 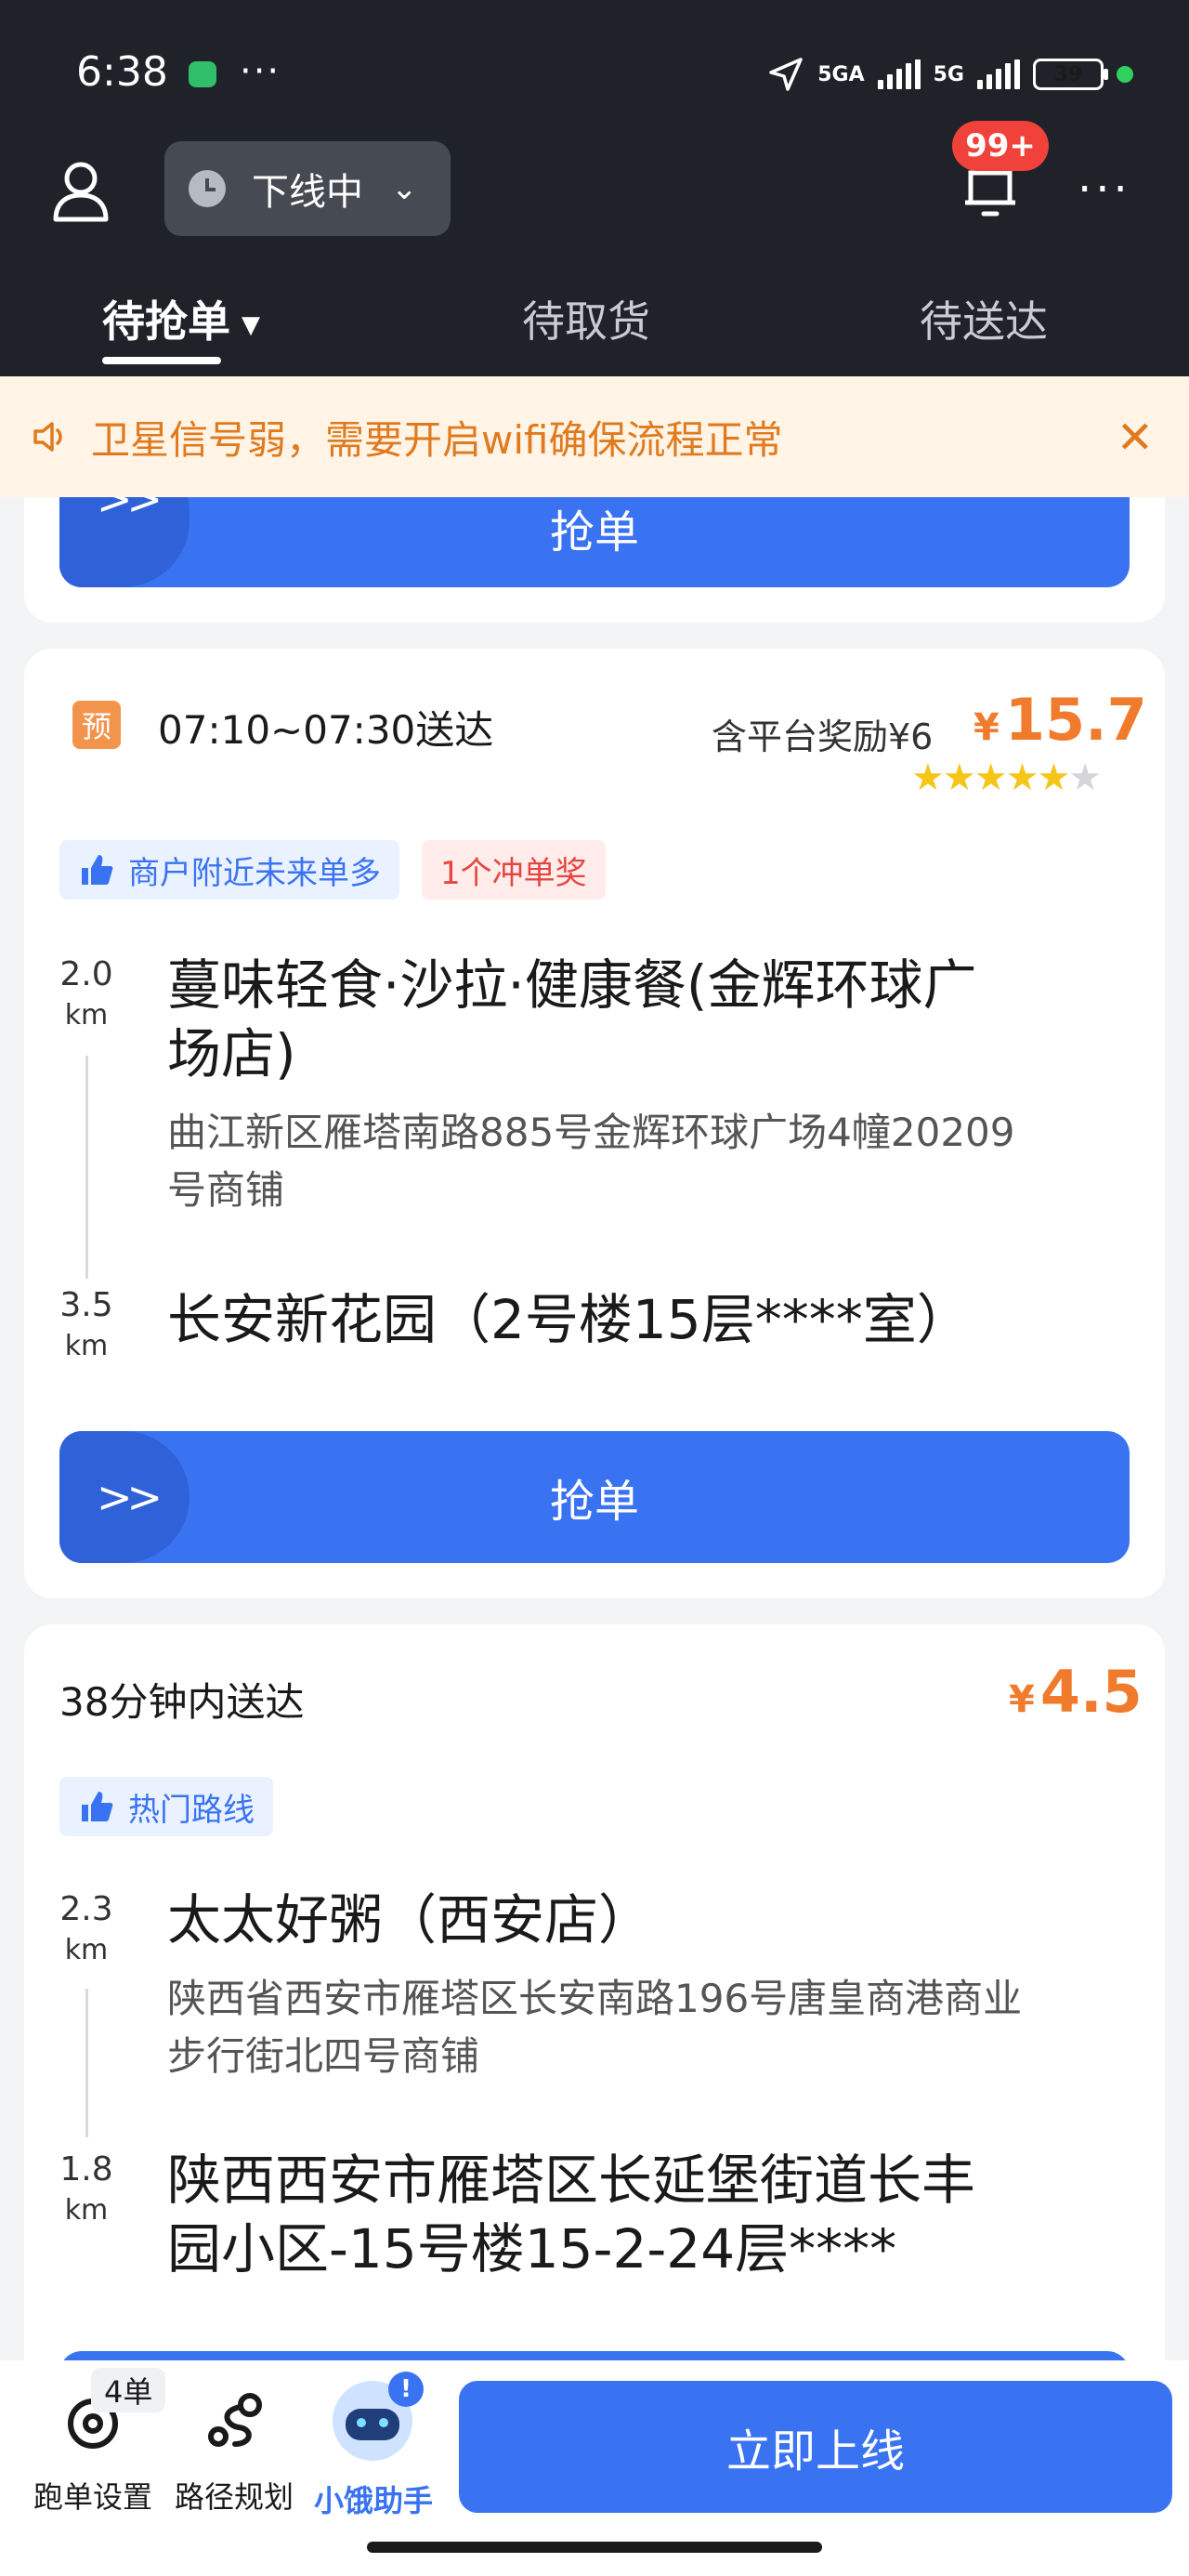 I want to click on tab-pending-delivery: 待送达, so click(x=984, y=318).